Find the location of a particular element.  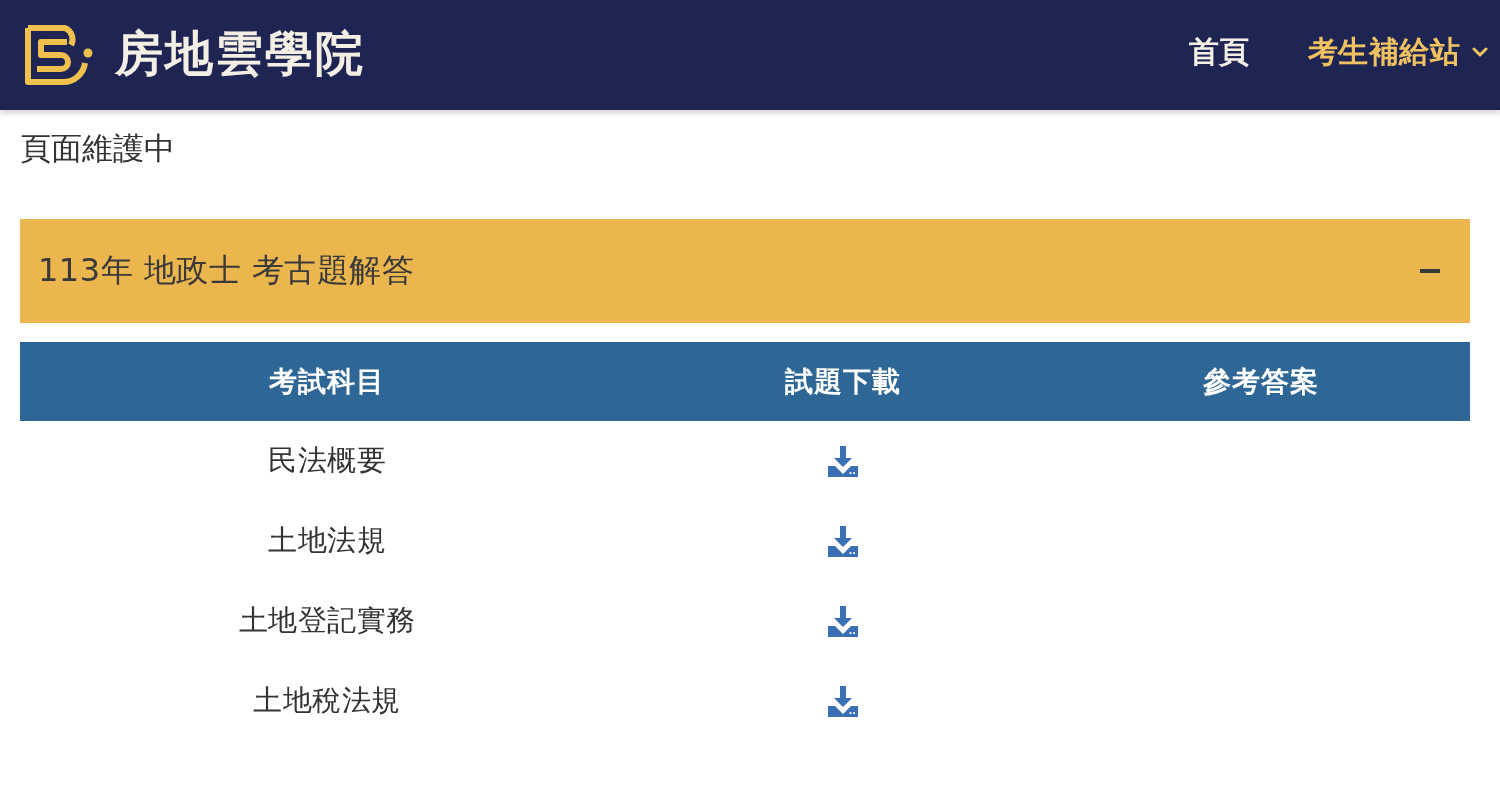

site-name: 房地雲學院 is located at coordinates (240, 53).